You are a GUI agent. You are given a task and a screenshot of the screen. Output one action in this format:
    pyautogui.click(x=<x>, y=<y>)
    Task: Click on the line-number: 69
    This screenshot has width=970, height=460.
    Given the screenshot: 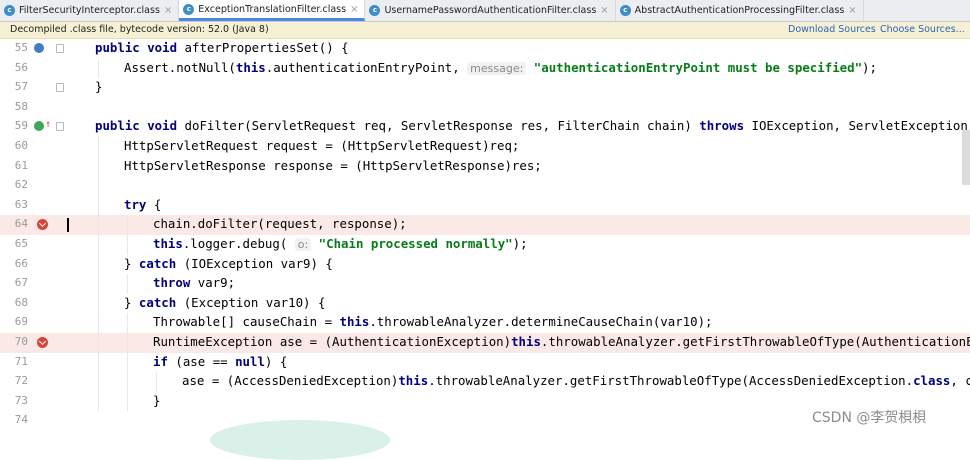 What is the action you would take?
    pyautogui.click(x=21, y=322)
    